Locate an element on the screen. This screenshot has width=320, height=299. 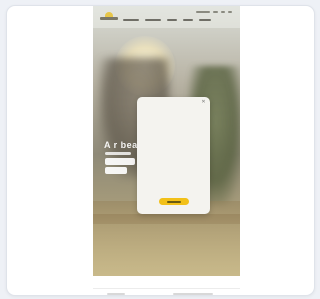
modal-cta-button is located at coordinates (174, 201).